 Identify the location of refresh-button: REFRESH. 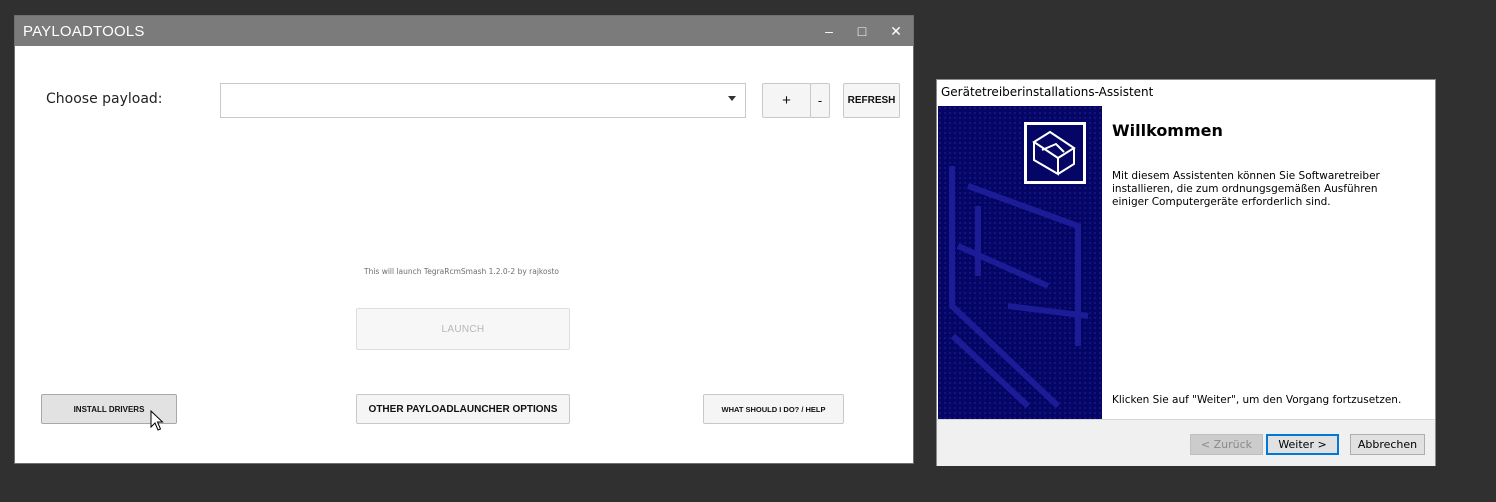
(871, 100).